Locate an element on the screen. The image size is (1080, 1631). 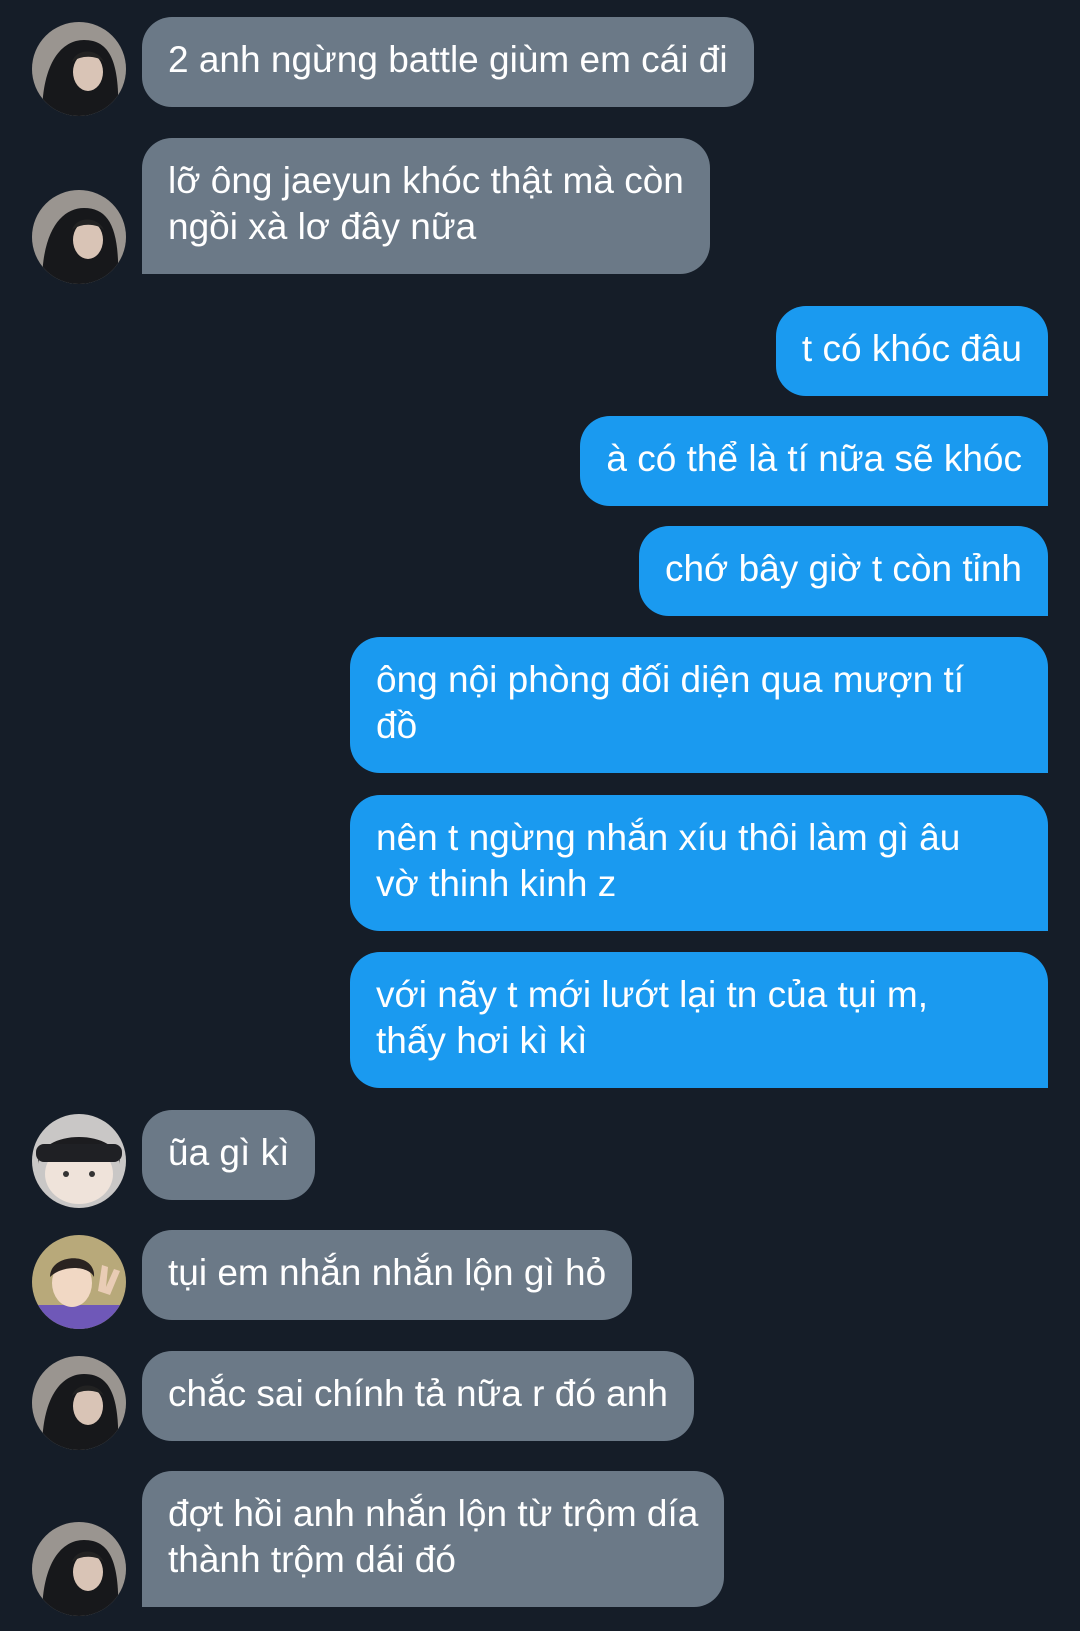
message-text: thấy hơi kì kì is located at coordinates (482, 1040).